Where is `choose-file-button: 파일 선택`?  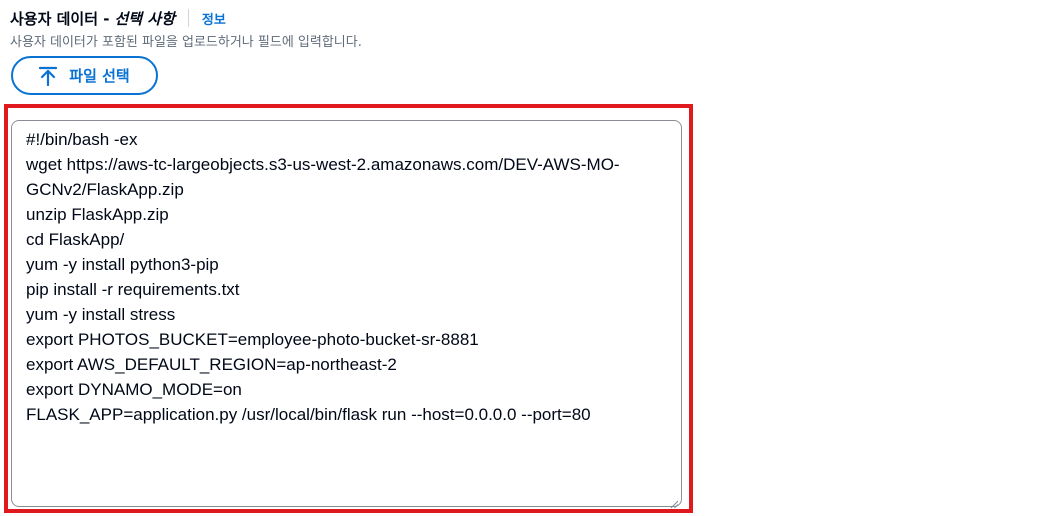 choose-file-button: 파일 선택 is located at coordinates (84, 75).